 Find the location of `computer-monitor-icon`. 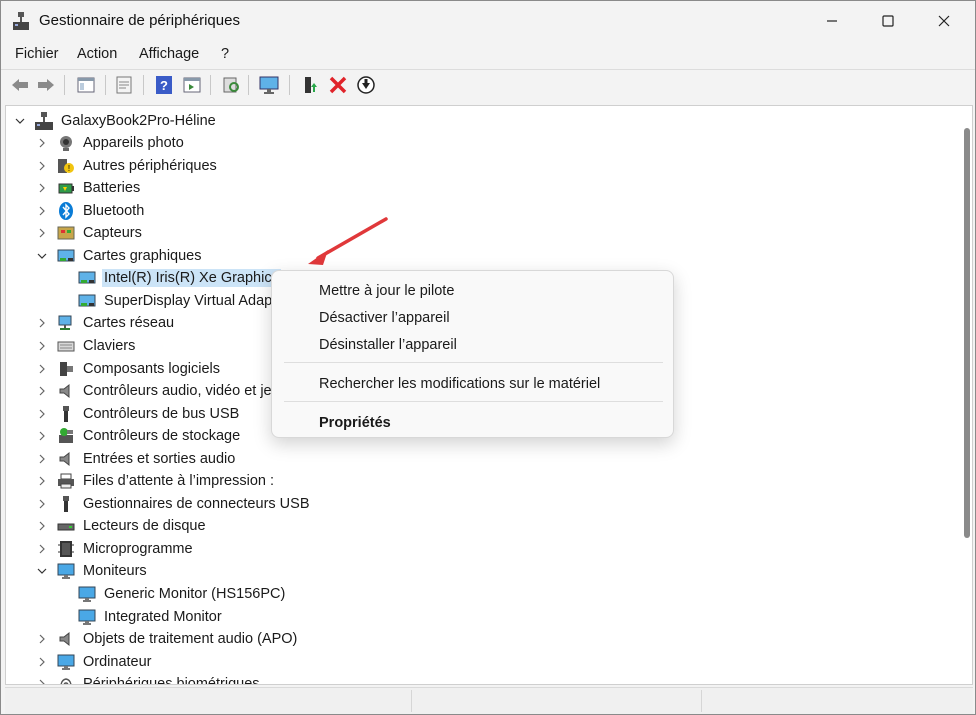

computer-monitor-icon is located at coordinates (269, 85).